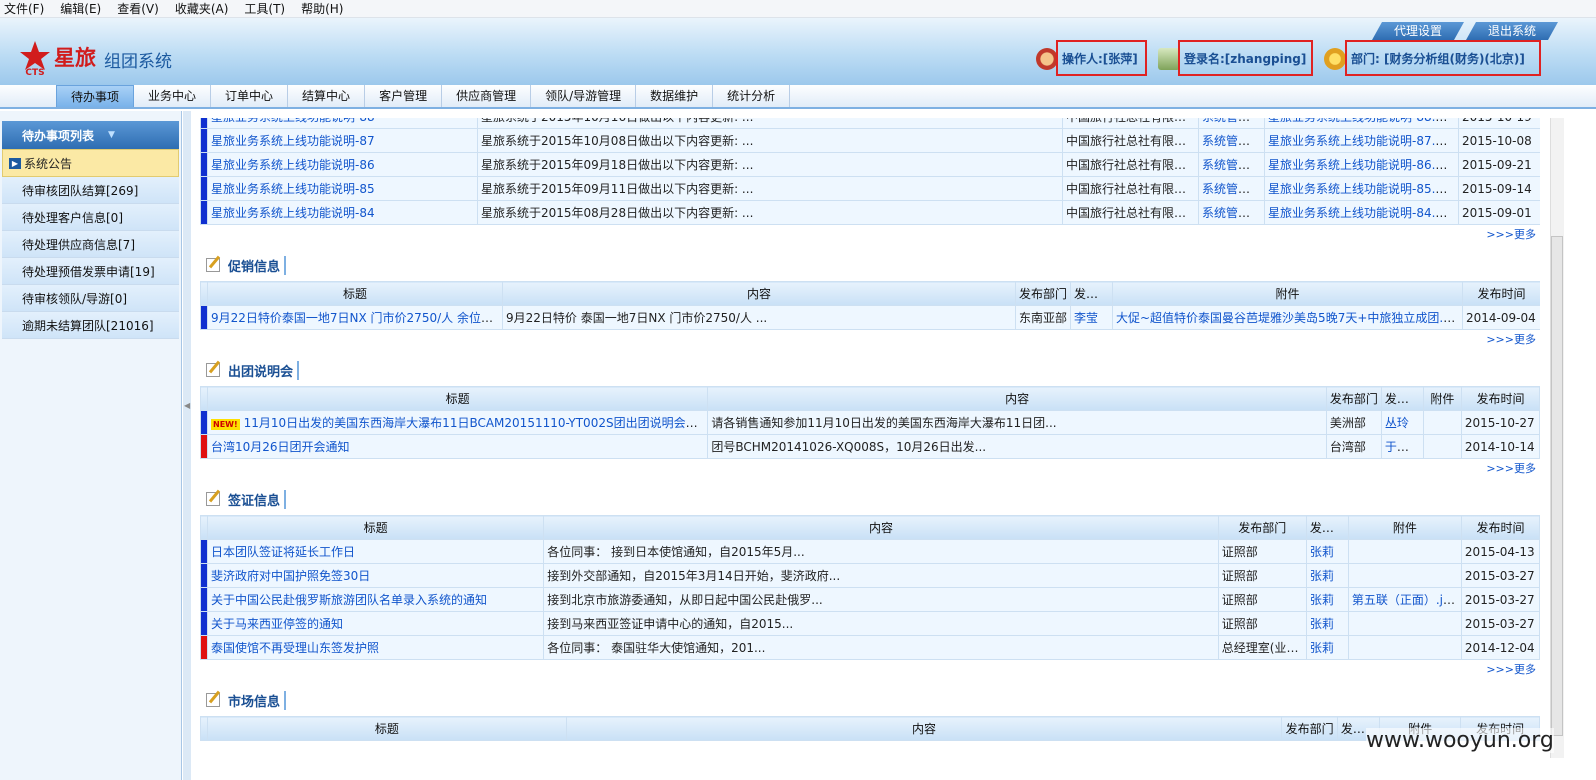  Describe the element at coordinates (90, 163) in the screenshot. I see `sidebar-item-notice: ▶ 系统公告` at that location.